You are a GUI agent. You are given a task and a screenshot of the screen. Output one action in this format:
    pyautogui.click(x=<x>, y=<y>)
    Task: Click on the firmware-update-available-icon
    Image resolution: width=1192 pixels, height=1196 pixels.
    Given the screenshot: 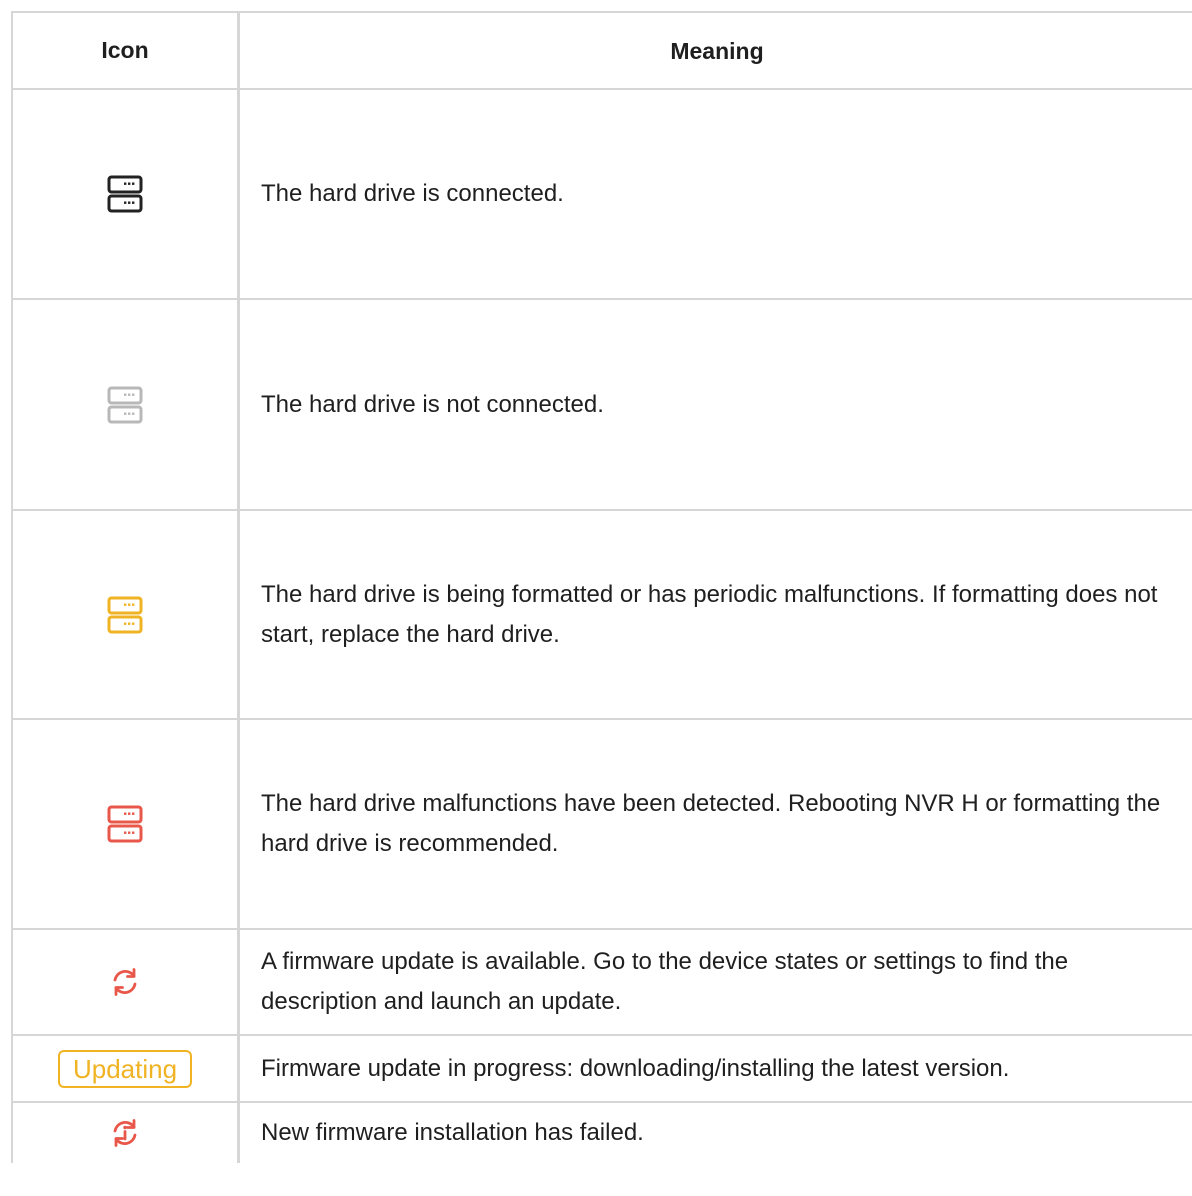 What is the action you would take?
    pyautogui.click(x=125, y=982)
    